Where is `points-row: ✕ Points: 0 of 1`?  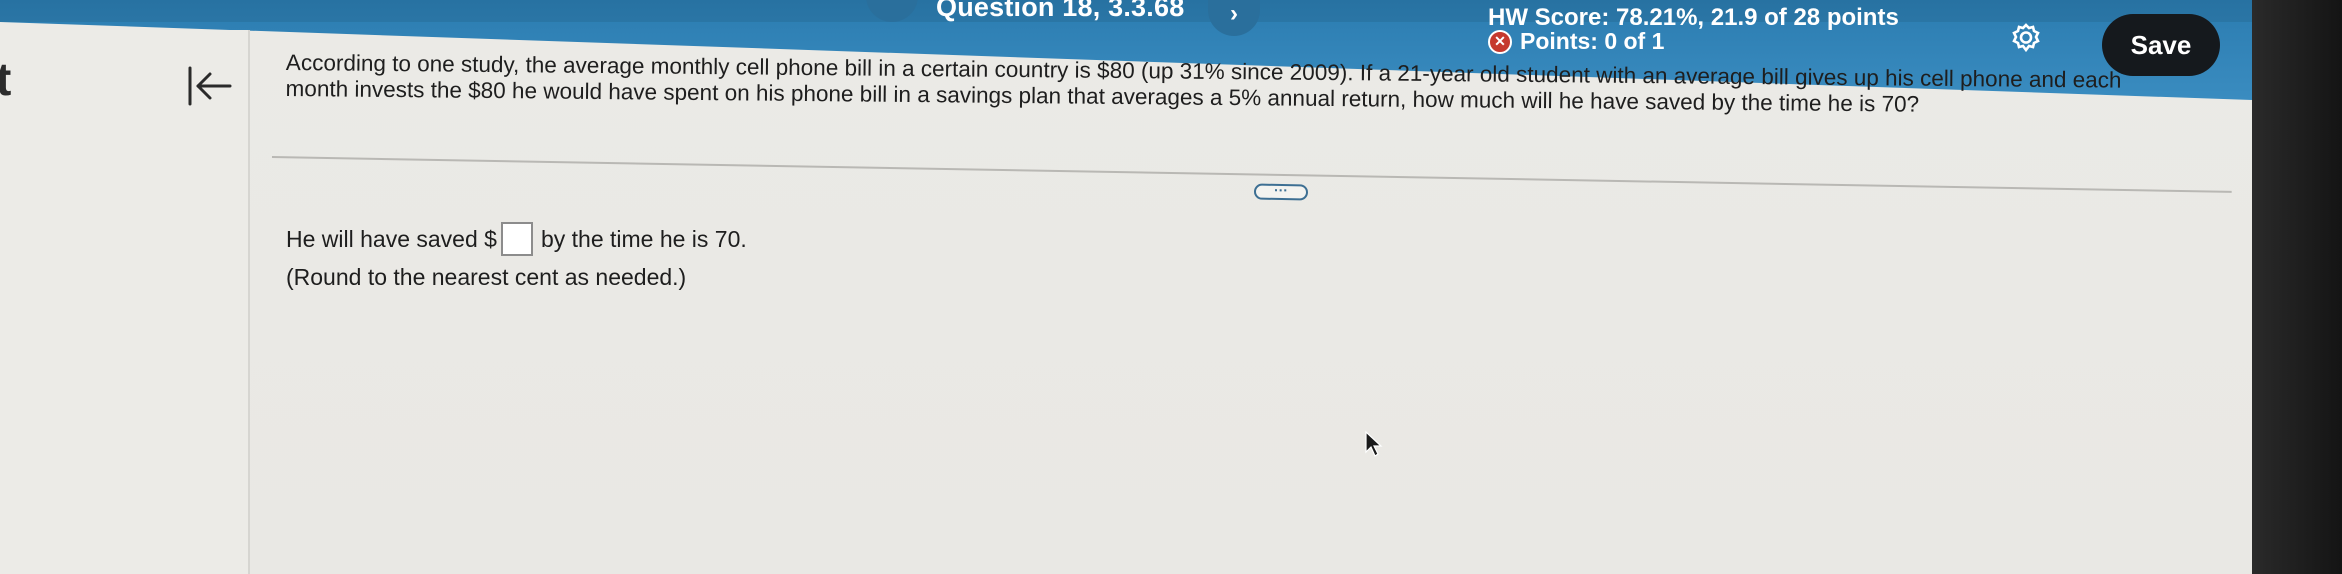
points-row: ✕ Points: 0 of 1 is located at coordinates (1576, 41).